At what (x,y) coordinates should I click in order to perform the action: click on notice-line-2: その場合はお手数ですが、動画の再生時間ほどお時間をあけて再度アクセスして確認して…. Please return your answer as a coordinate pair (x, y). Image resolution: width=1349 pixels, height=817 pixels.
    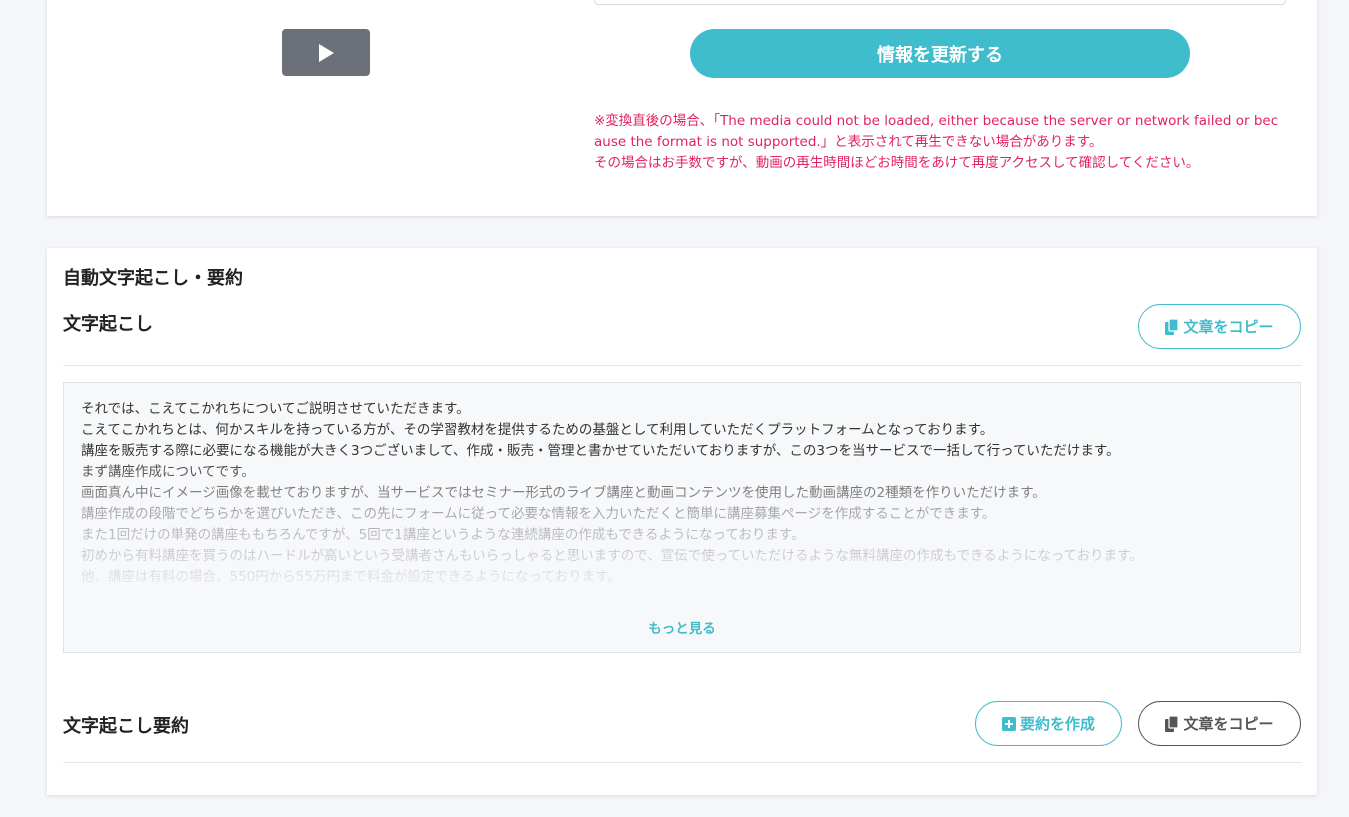
    Looking at the image, I should click on (897, 163).